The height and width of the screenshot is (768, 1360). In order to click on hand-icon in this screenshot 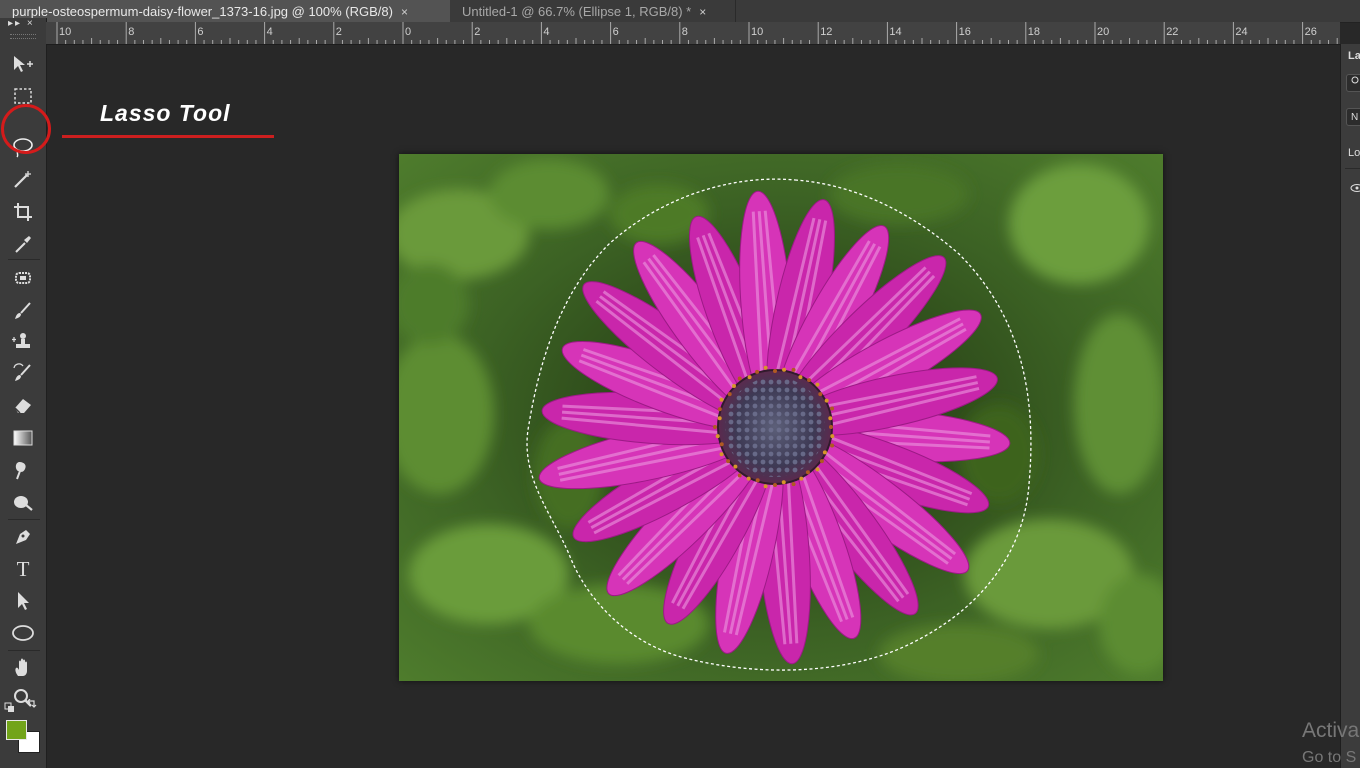, I will do `click(21, 667)`.